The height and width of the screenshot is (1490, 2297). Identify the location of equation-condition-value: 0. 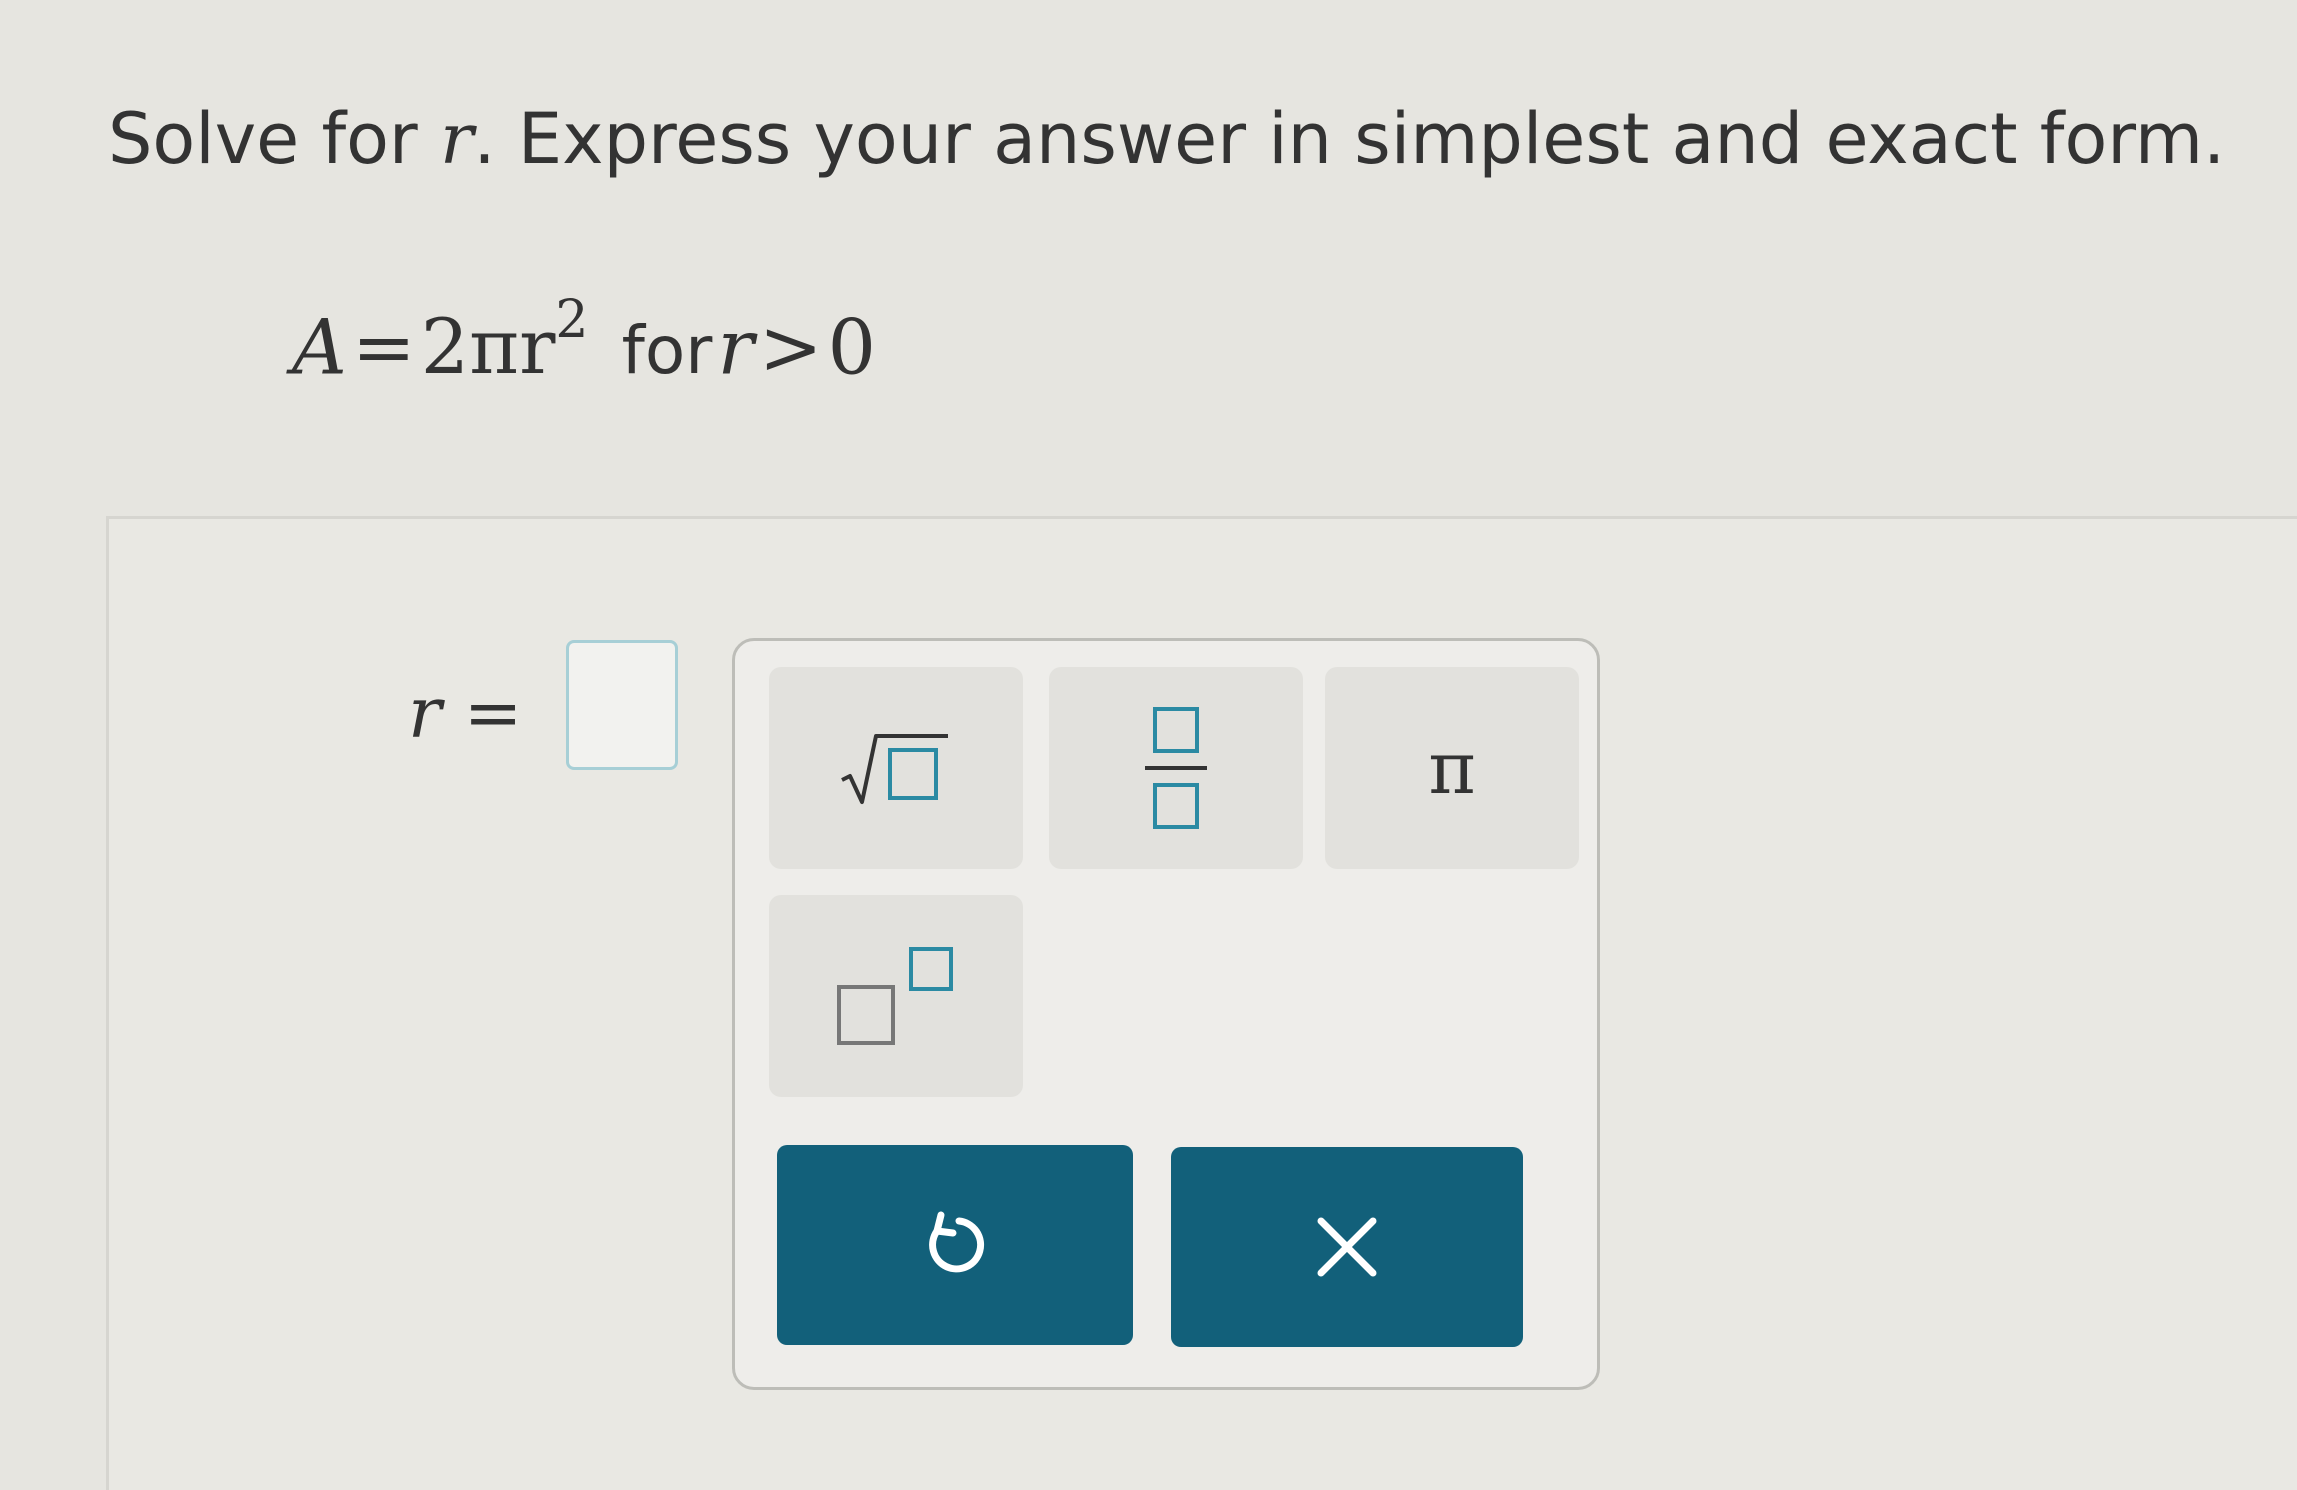
(852, 347).